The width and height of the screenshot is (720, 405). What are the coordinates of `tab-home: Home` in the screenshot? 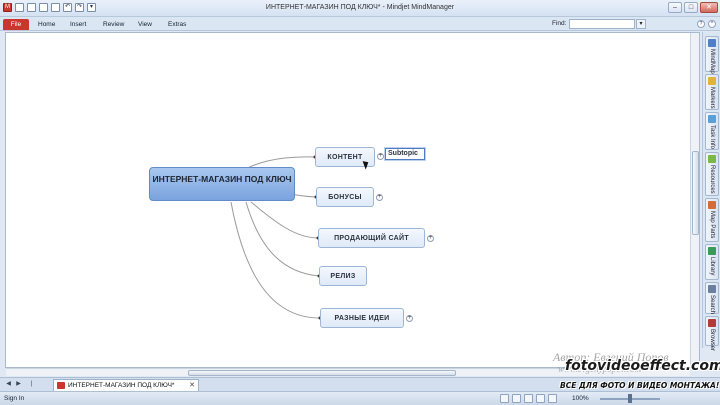 It's located at (46, 24).